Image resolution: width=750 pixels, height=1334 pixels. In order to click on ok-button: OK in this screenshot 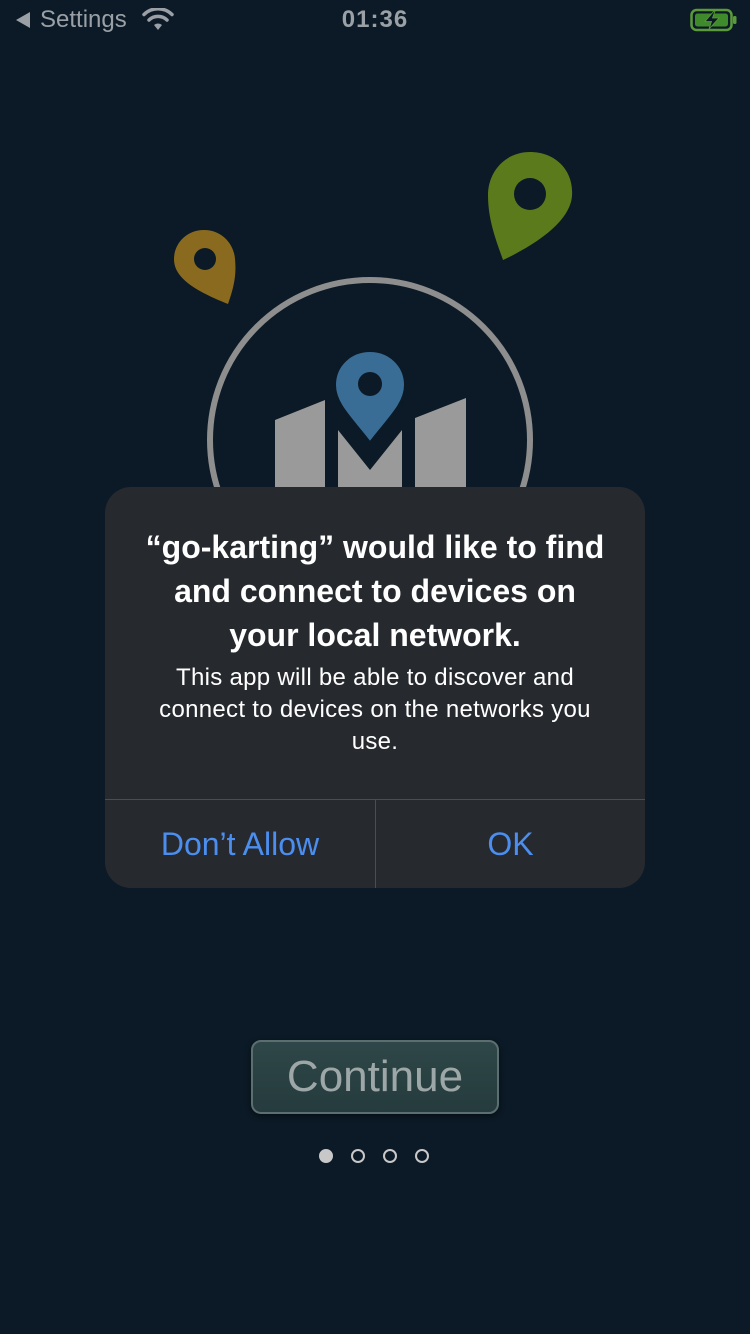, I will do `click(510, 844)`.